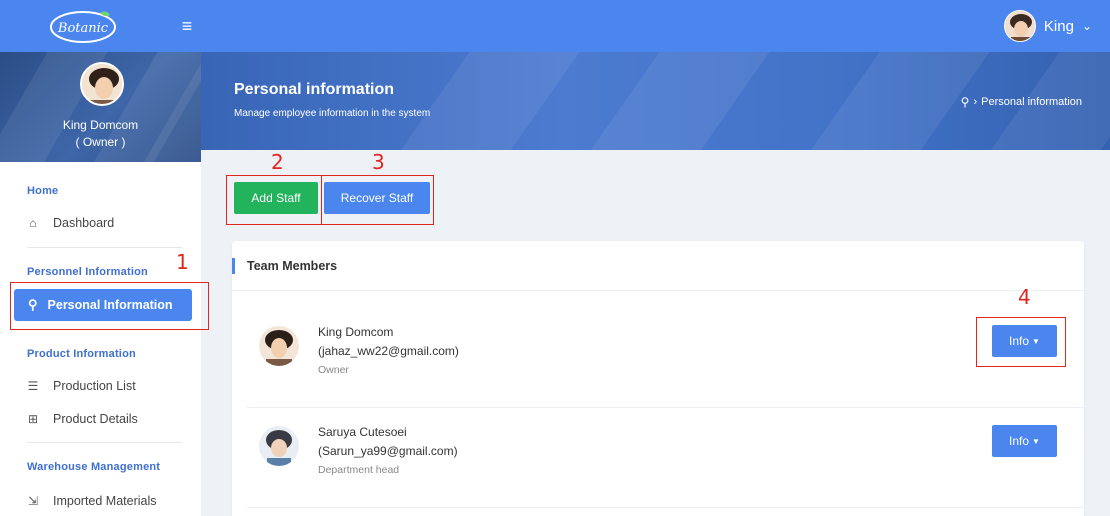 This screenshot has height=516, width=1110. What do you see at coordinates (362, 432) in the screenshot?
I see `member-name: Saruya Cutesoei` at bounding box center [362, 432].